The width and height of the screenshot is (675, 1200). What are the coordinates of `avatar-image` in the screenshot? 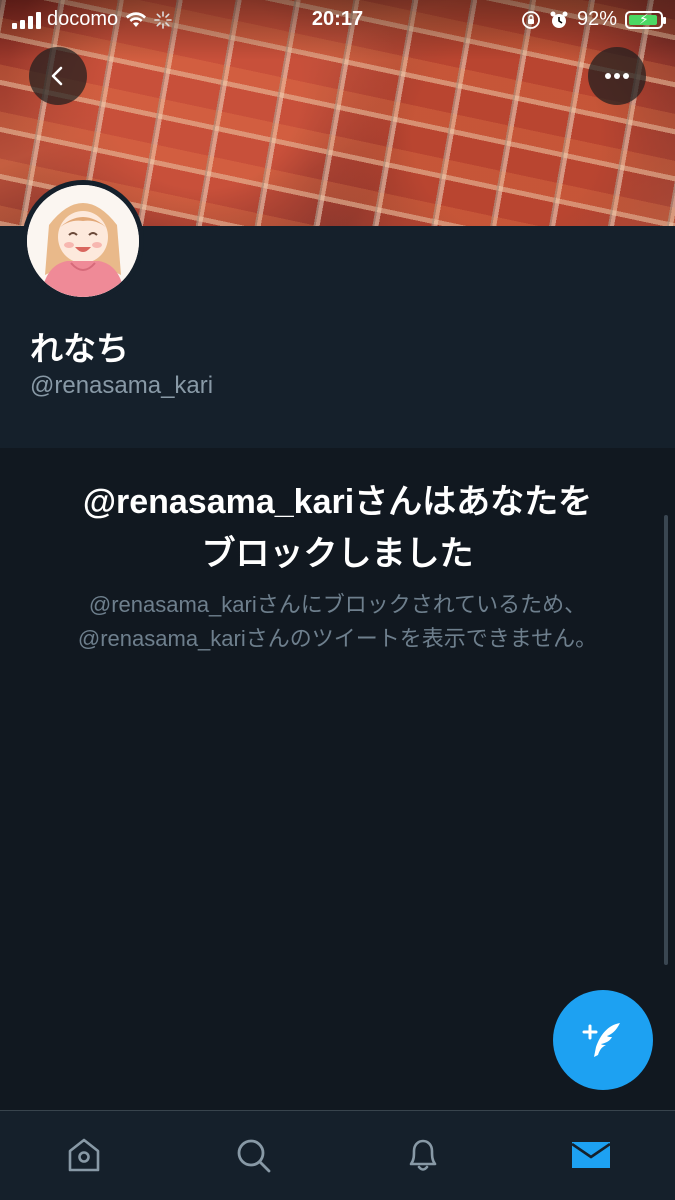 It's located at (83, 241).